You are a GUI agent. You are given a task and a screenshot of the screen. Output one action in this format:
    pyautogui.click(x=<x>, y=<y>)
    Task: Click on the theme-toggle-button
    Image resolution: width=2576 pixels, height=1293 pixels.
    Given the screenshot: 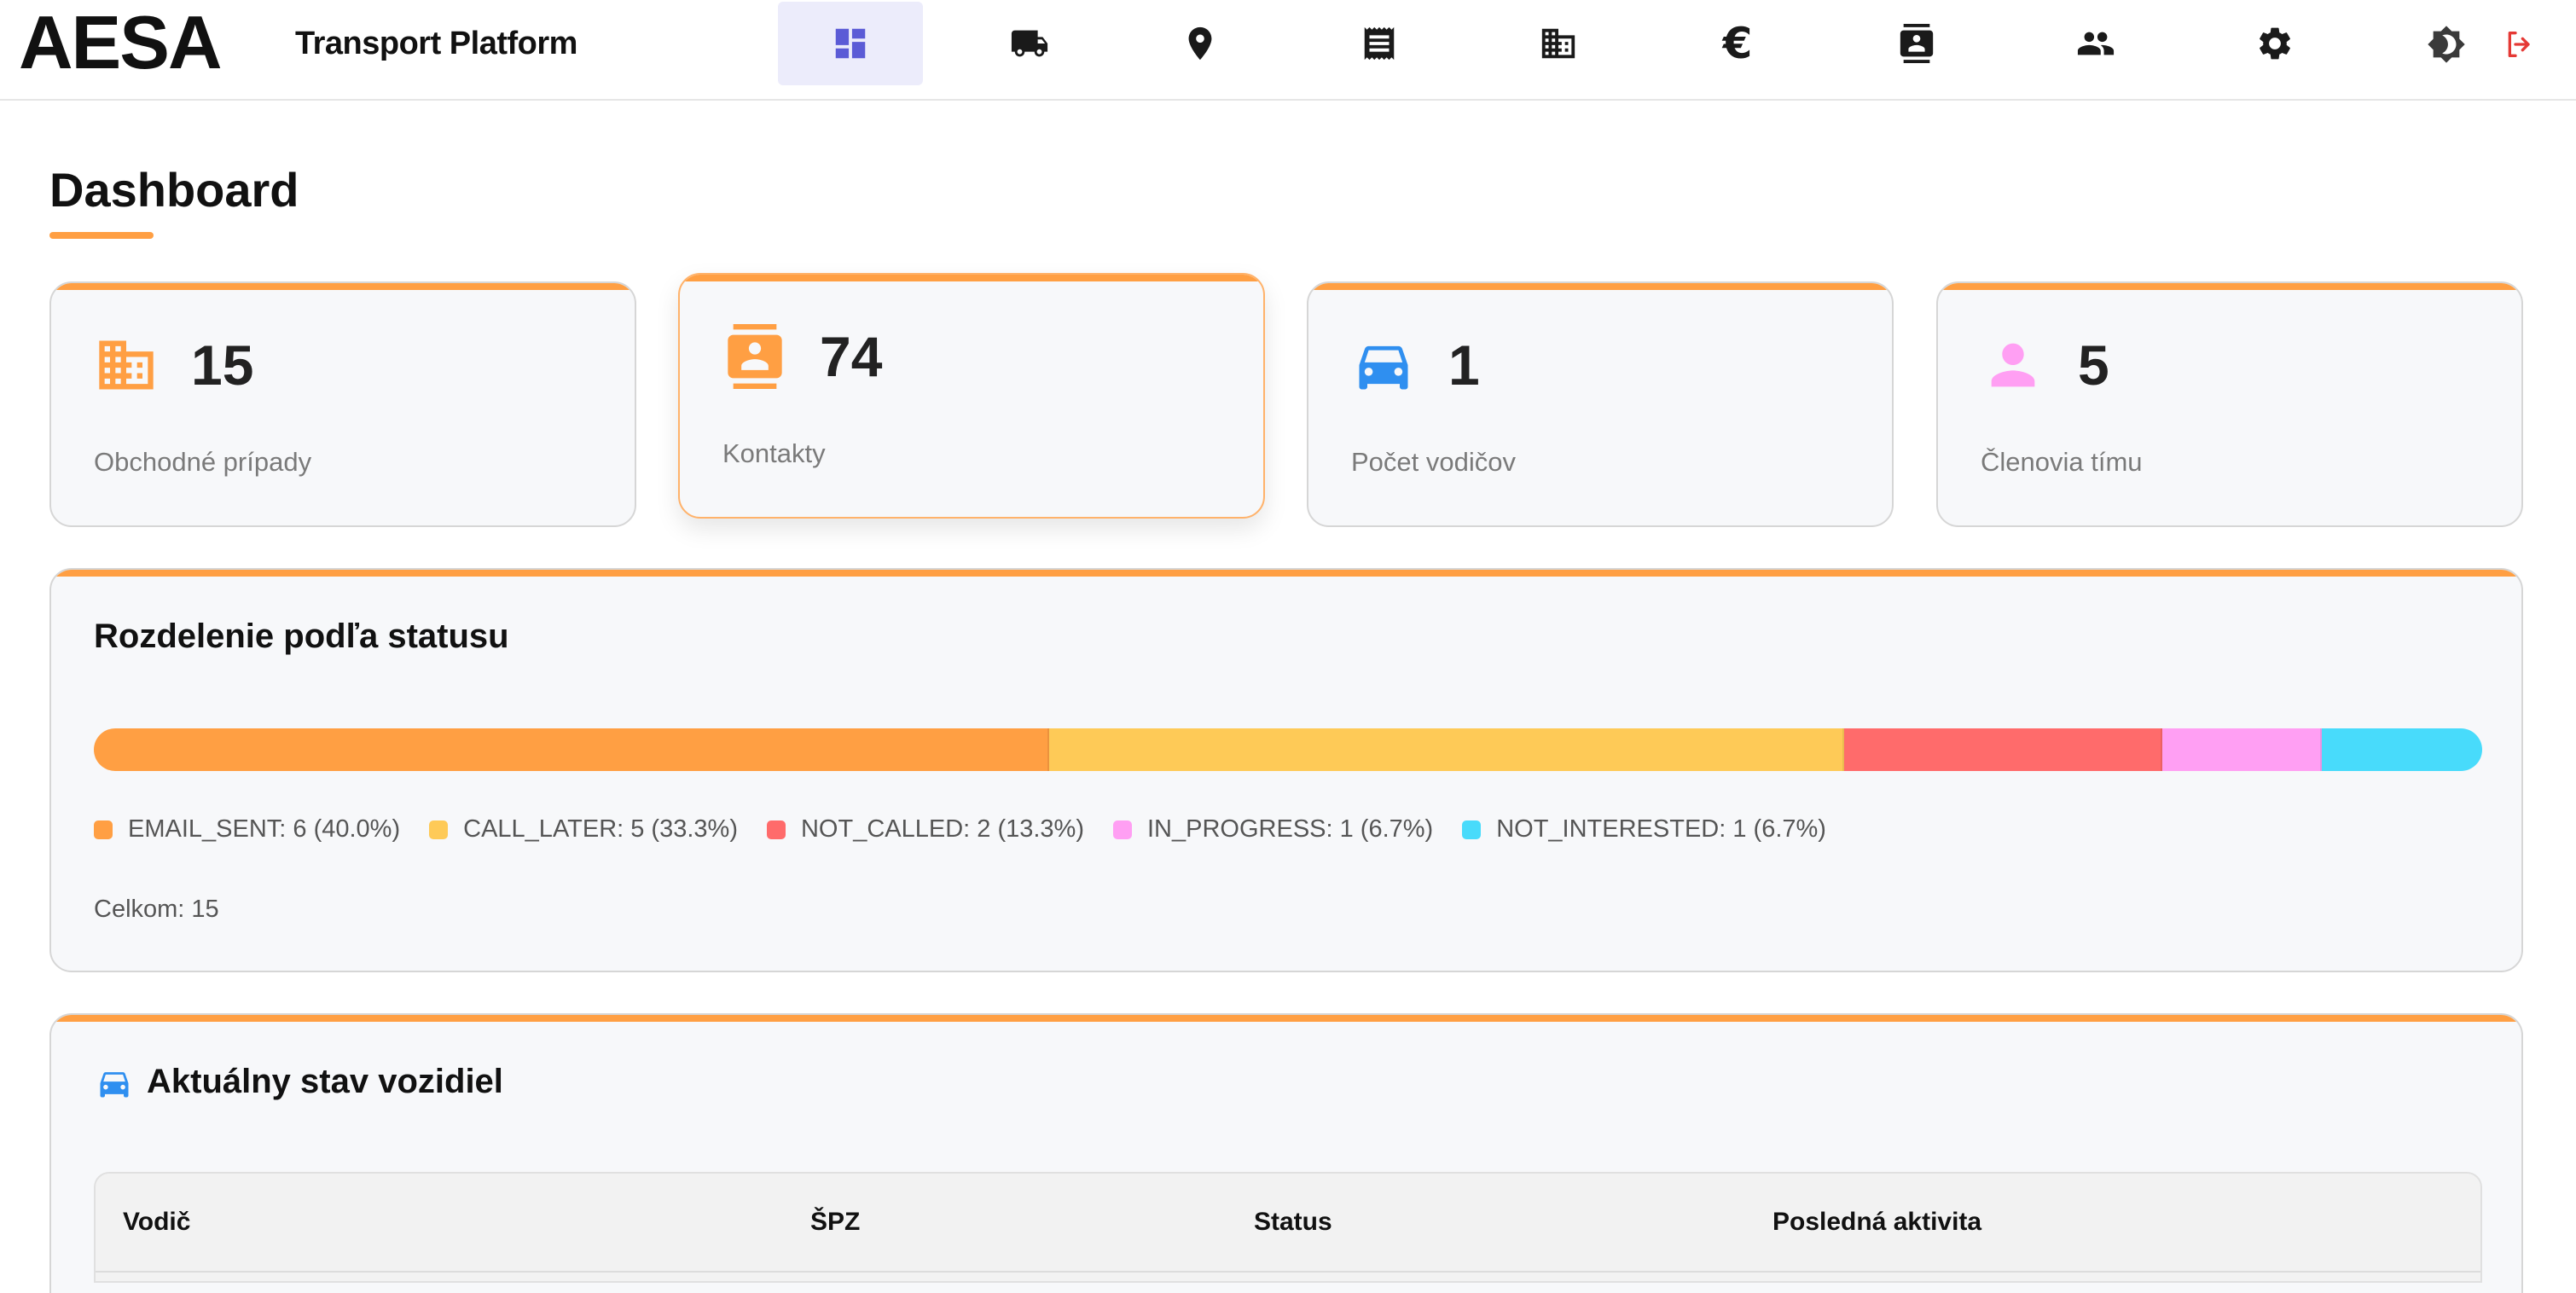 What is the action you would take?
    pyautogui.click(x=2446, y=45)
    